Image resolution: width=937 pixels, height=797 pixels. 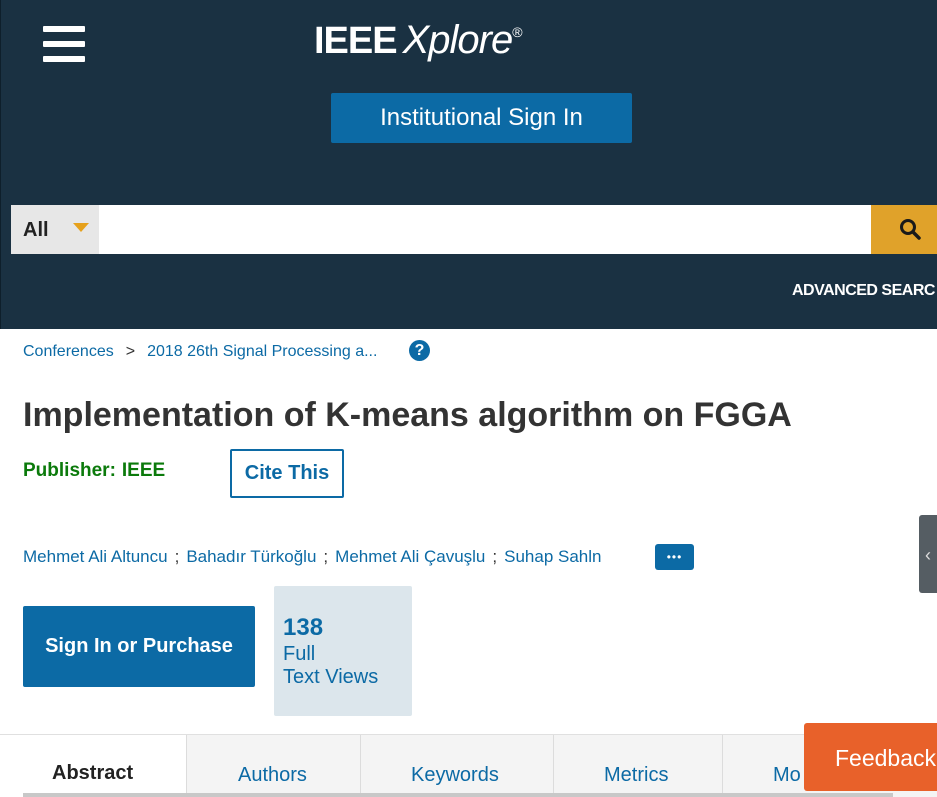 What do you see at coordinates (93, 773) in the screenshot?
I see `tab-label: Abstract` at bounding box center [93, 773].